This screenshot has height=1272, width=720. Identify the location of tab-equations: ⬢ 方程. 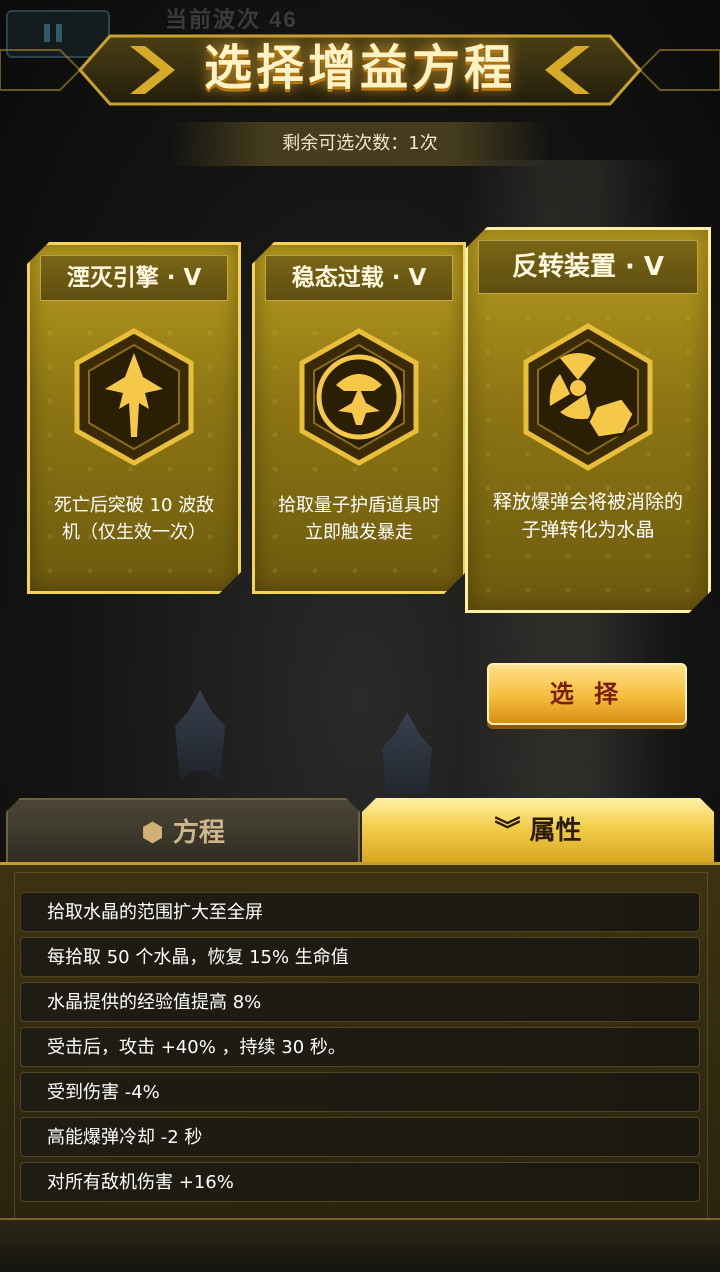
(183, 833).